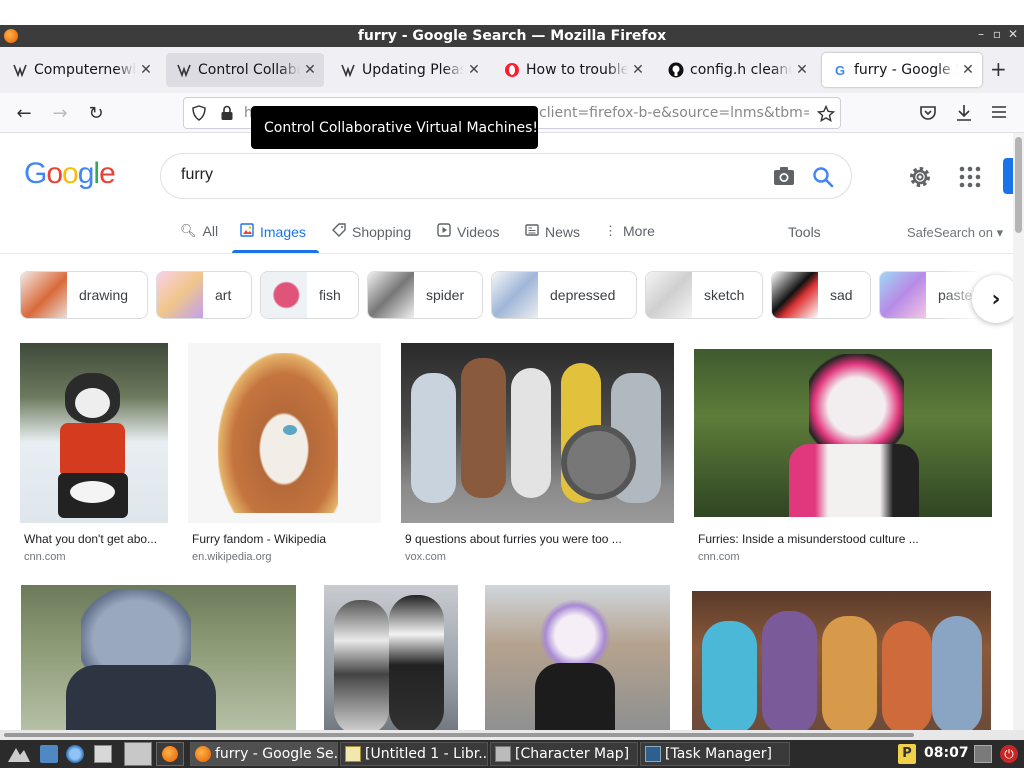 This screenshot has height=768, width=1024. I want to click on tab-control-collab: Control Collabo ✕, so click(245, 70).